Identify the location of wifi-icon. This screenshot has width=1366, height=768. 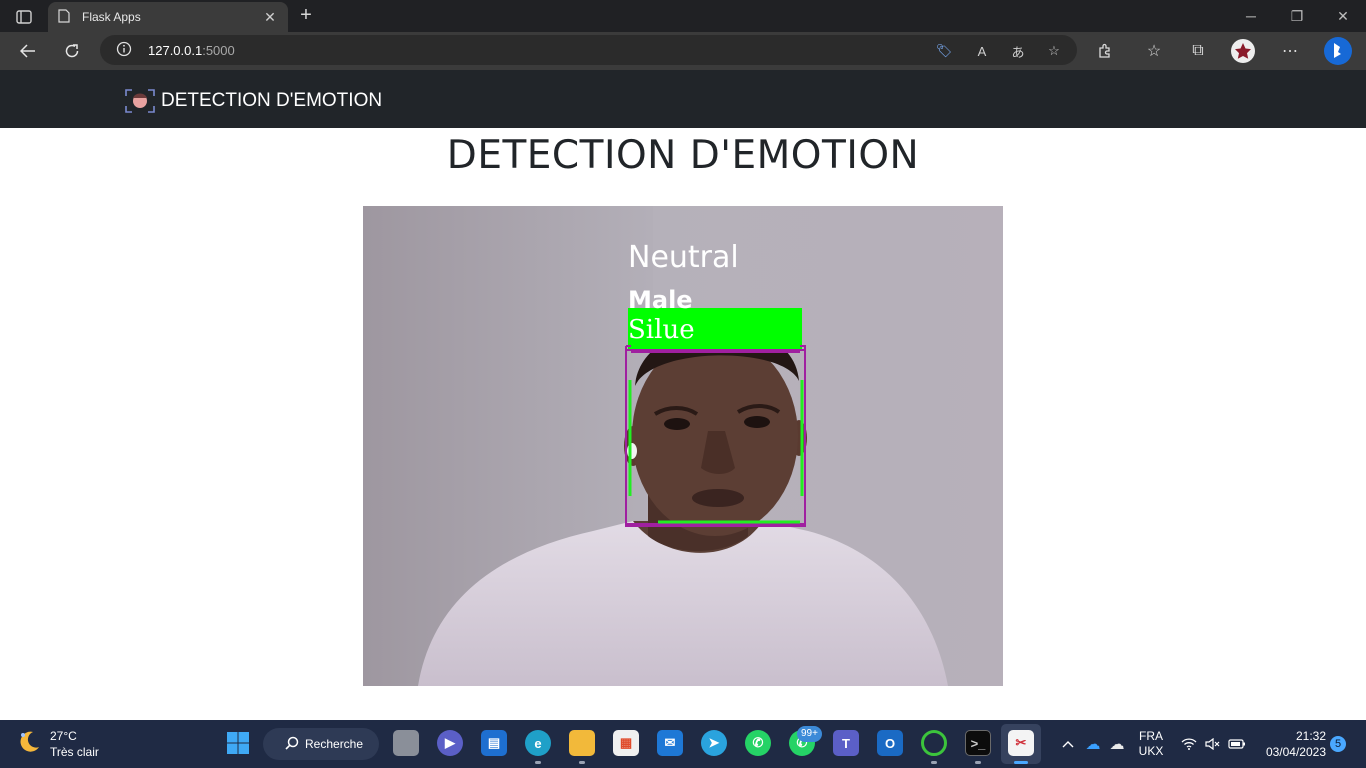
(1189, 744).